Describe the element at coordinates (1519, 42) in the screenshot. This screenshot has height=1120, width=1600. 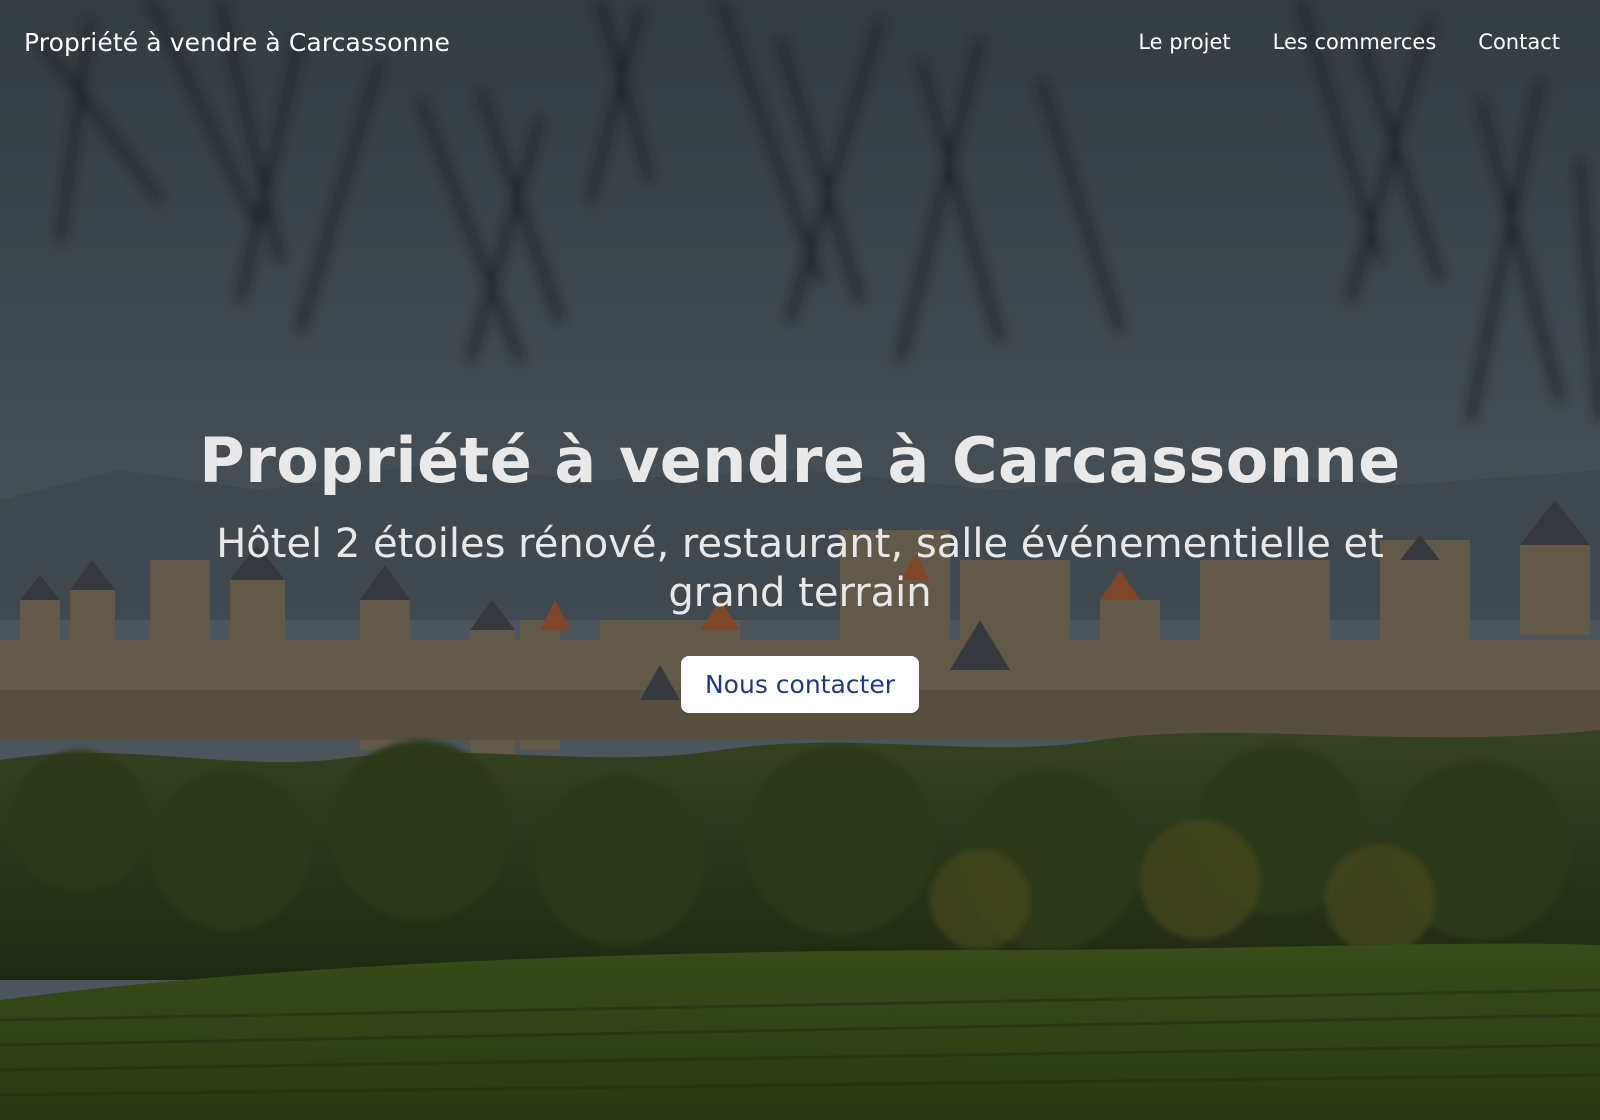
I see `nav-link-contact: Contact` at that location.